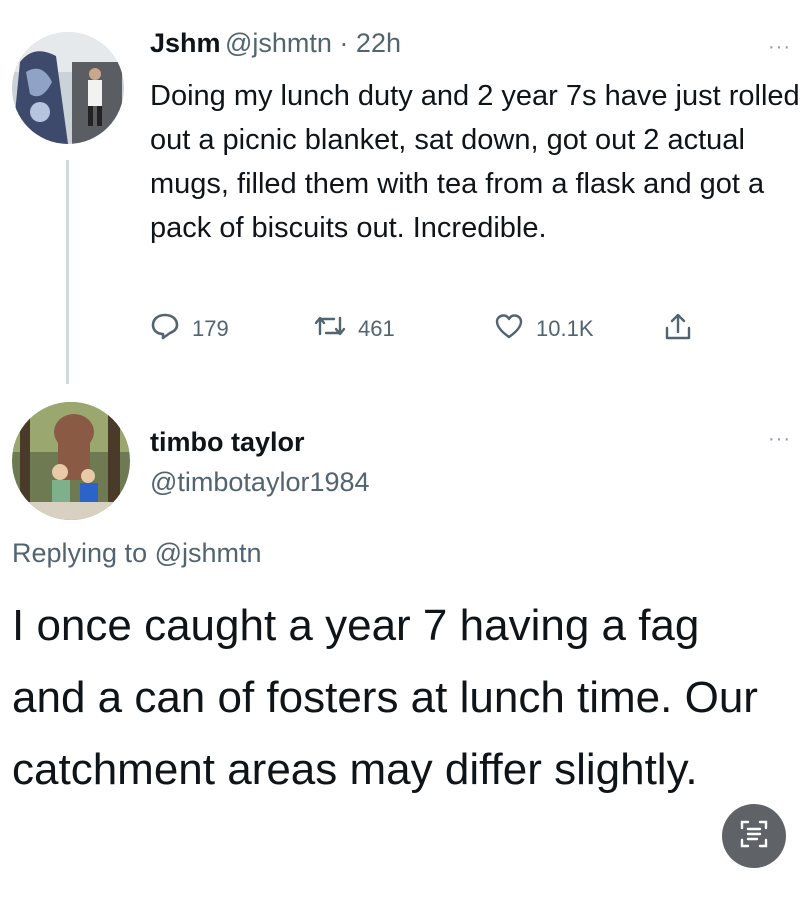  I want to click on tweet-header: Jshm @jshmtn · 22h, so click(275, 43).